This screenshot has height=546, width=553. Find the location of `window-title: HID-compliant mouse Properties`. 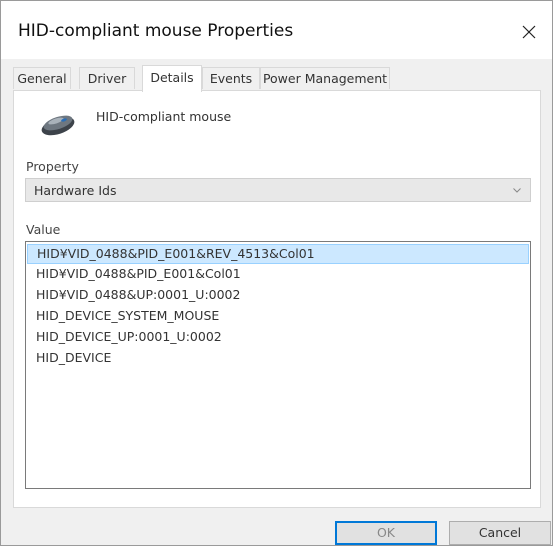

window-title: HID-compliant mouse Properties is located at coordinates (156, 31).